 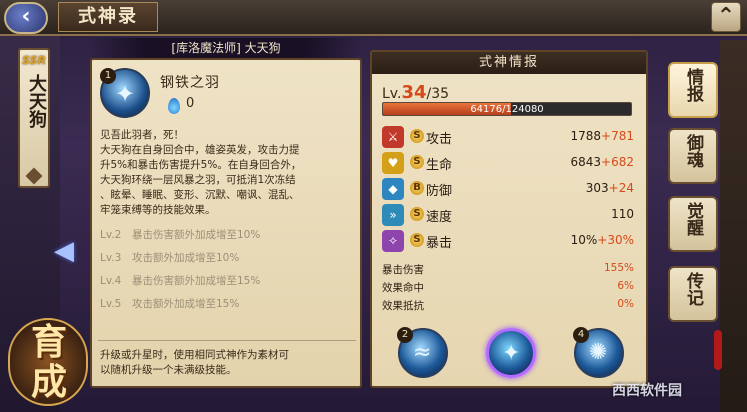 I want to click on crit-icon: ✧, so click(x=393, y=241).